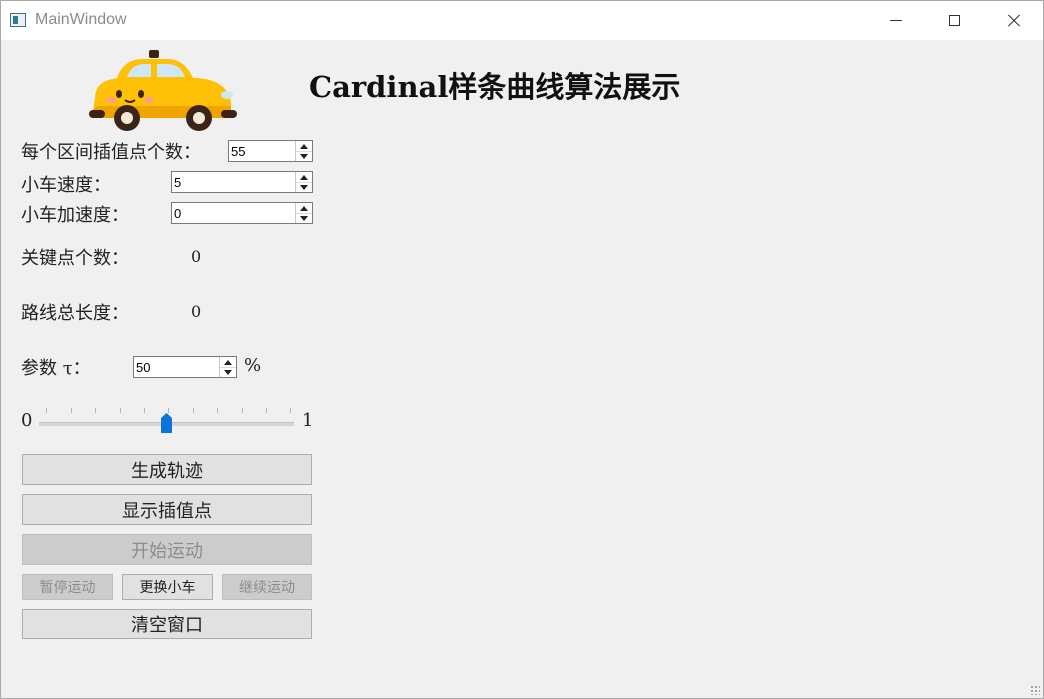 The image size is (1044, 699). I want to click on tau-input, so click(176, 367).